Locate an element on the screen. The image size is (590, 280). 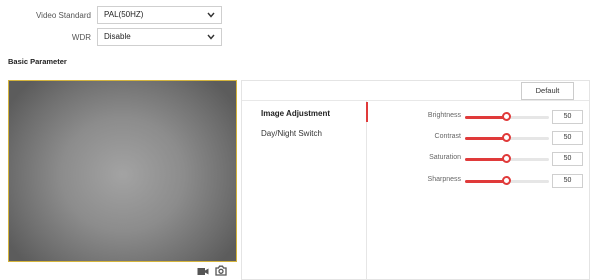
wdr-label: WDR is located at coordinates (81, 37).